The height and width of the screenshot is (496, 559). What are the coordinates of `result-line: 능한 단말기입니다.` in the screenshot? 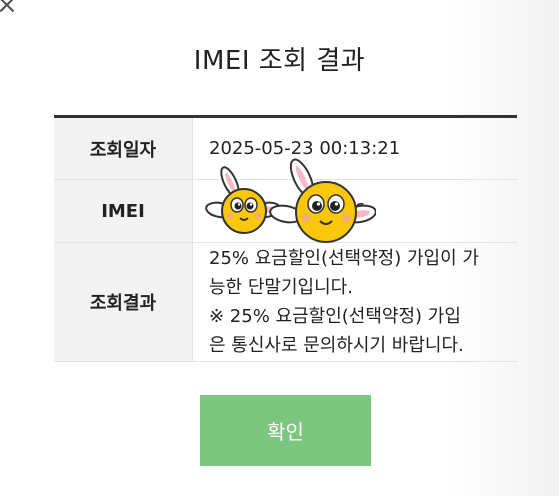 It's located at (281, 287).